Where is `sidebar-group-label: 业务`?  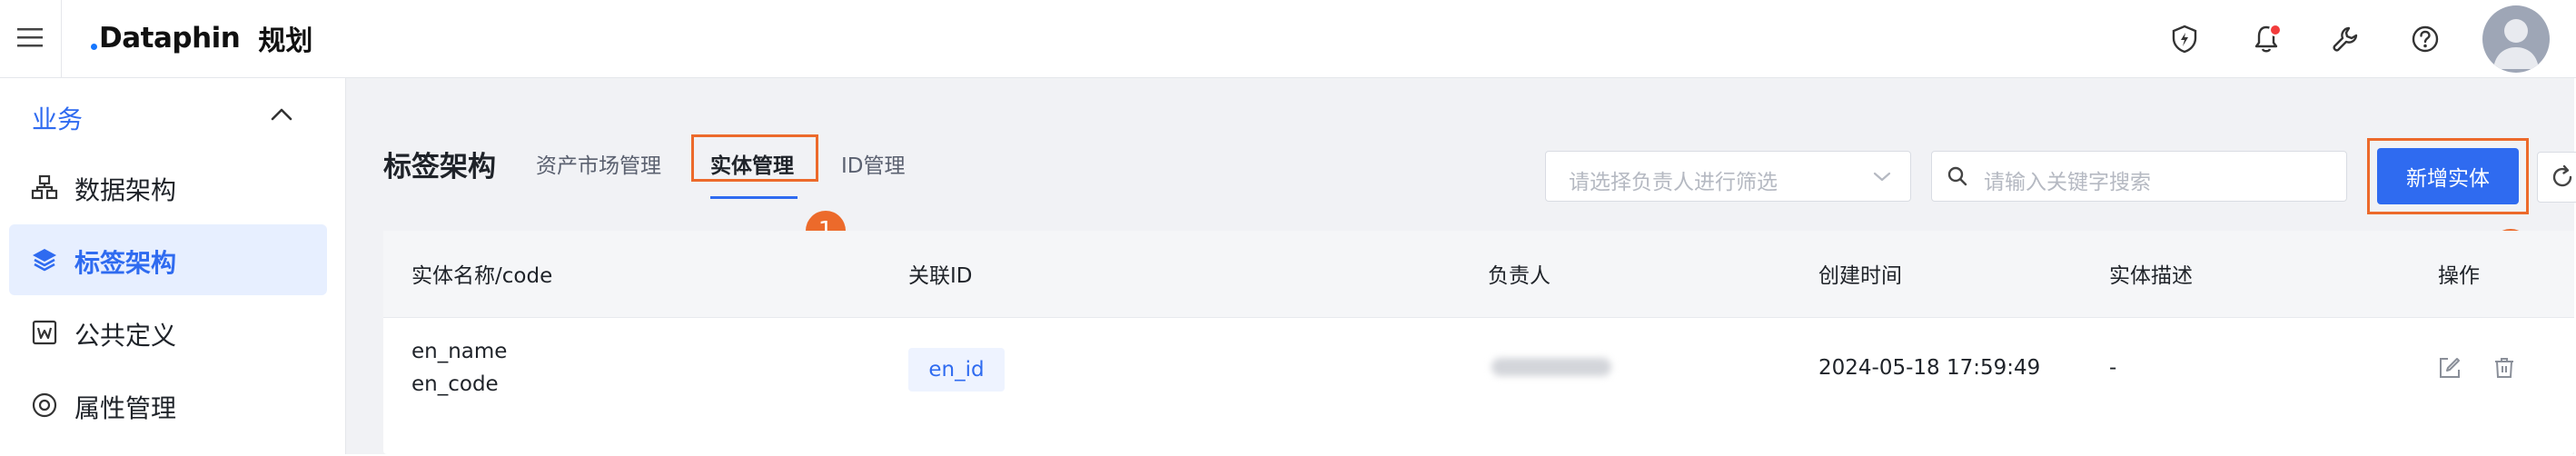
sidebar-group-label: 业务 is located at coordinates (58, 119).